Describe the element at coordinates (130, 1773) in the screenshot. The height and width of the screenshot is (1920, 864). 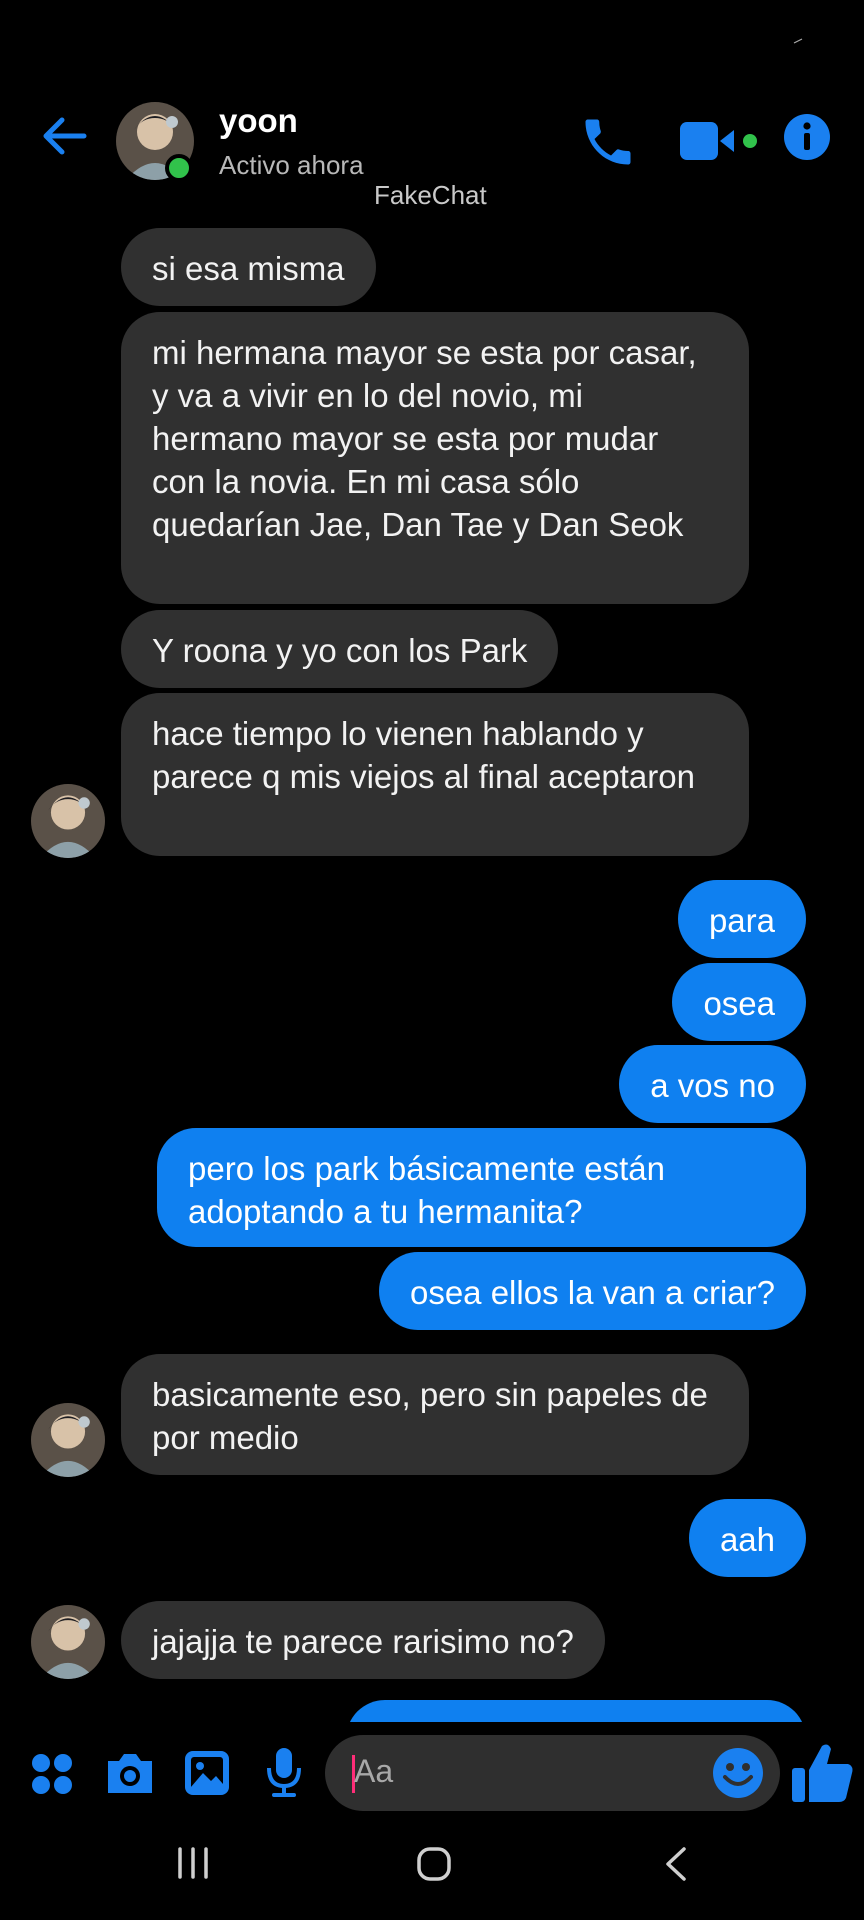
I see `camera-icon` at that location.